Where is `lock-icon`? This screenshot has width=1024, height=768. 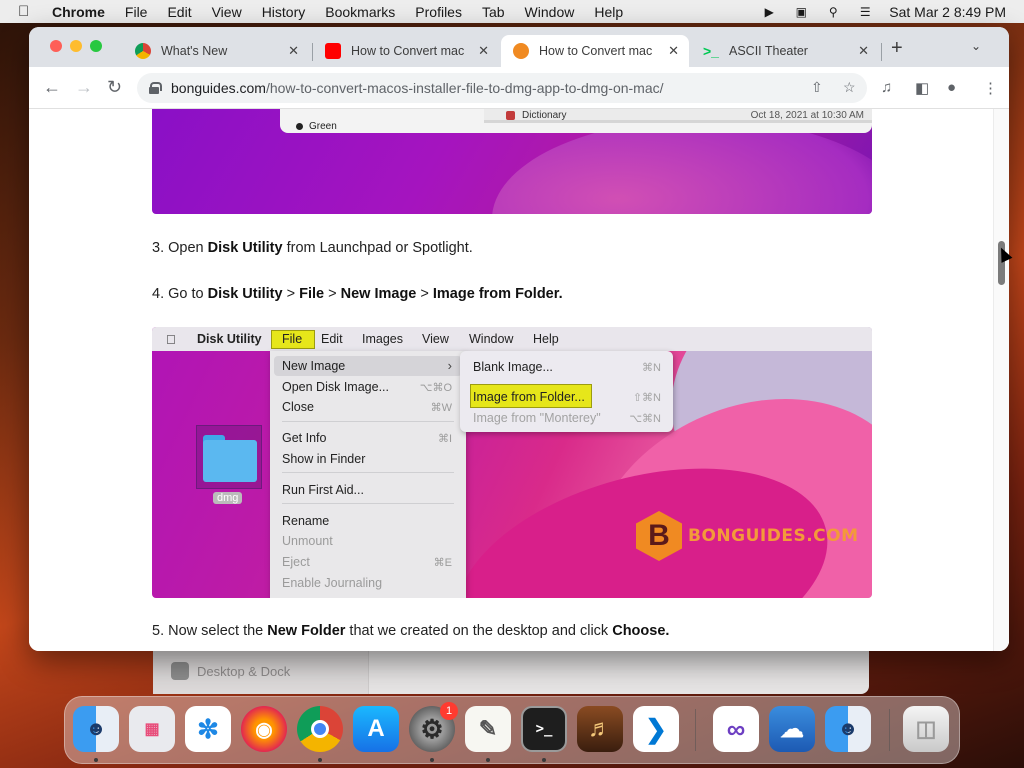
lock-icon is located at coordinates (155, 88).